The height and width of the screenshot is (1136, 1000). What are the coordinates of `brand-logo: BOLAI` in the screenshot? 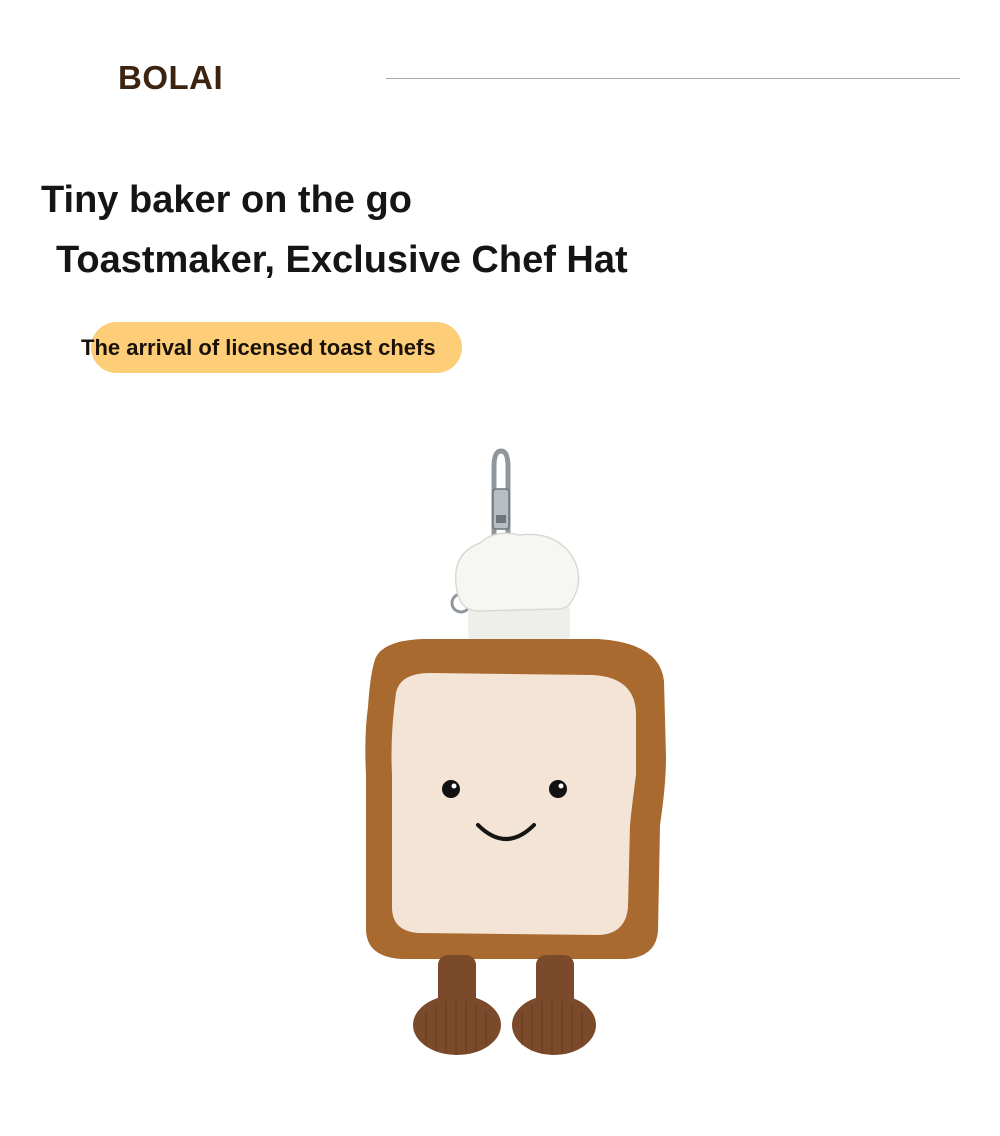 It's located at (171, 77).